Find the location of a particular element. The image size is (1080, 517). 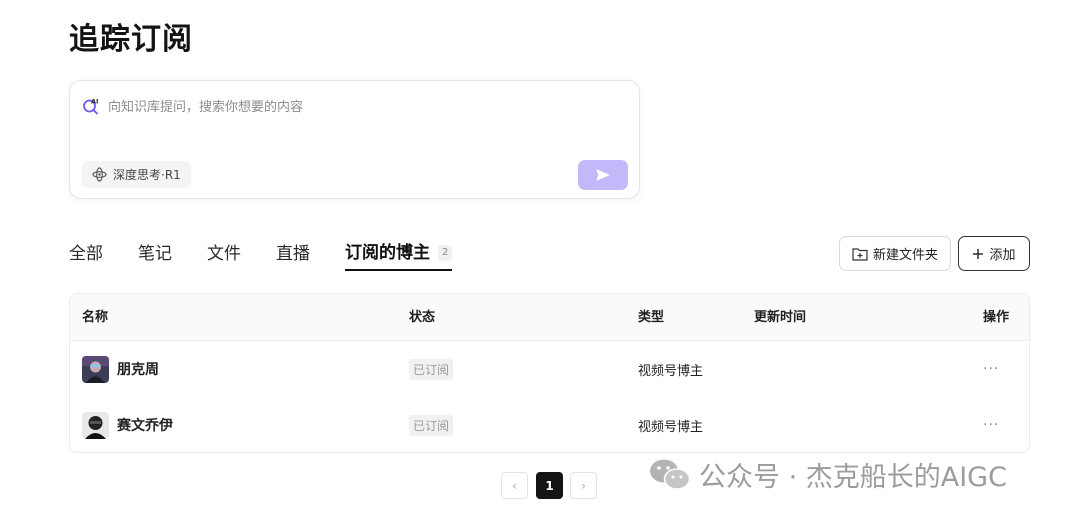

prev-page-button: ‹ is located at coordinates (514, 485).